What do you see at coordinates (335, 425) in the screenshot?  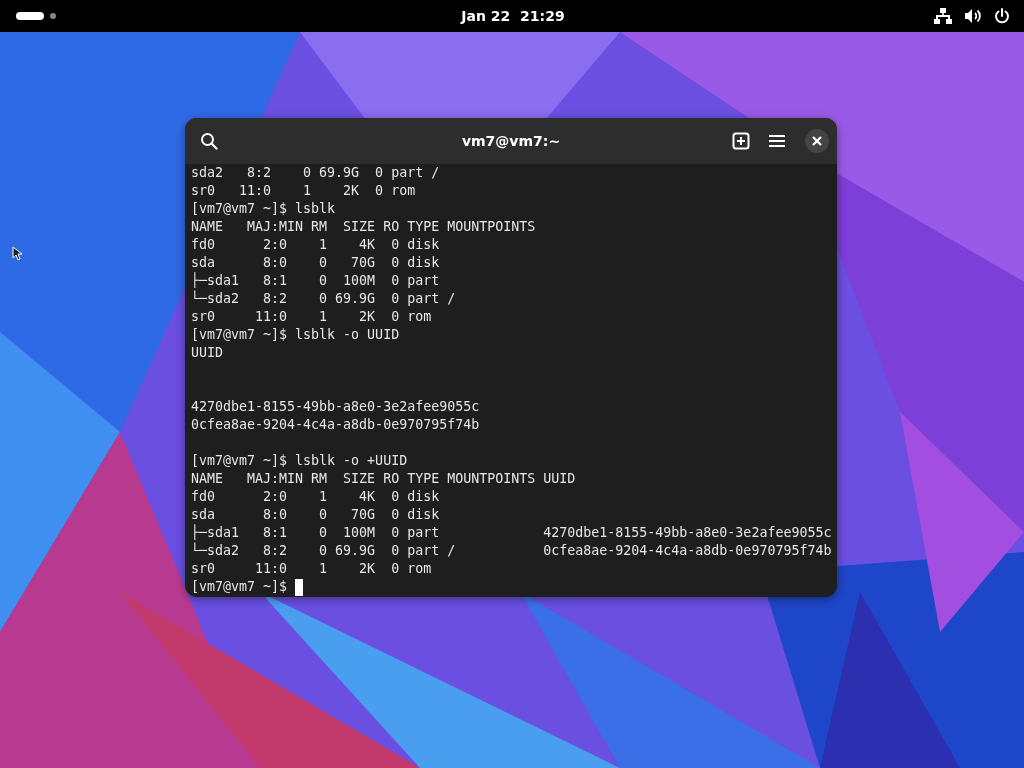 I see `terminal-line: 0cfea8ae-9204-4c4a-a8db-0e970795f74b` at bounding box center [335, 425].